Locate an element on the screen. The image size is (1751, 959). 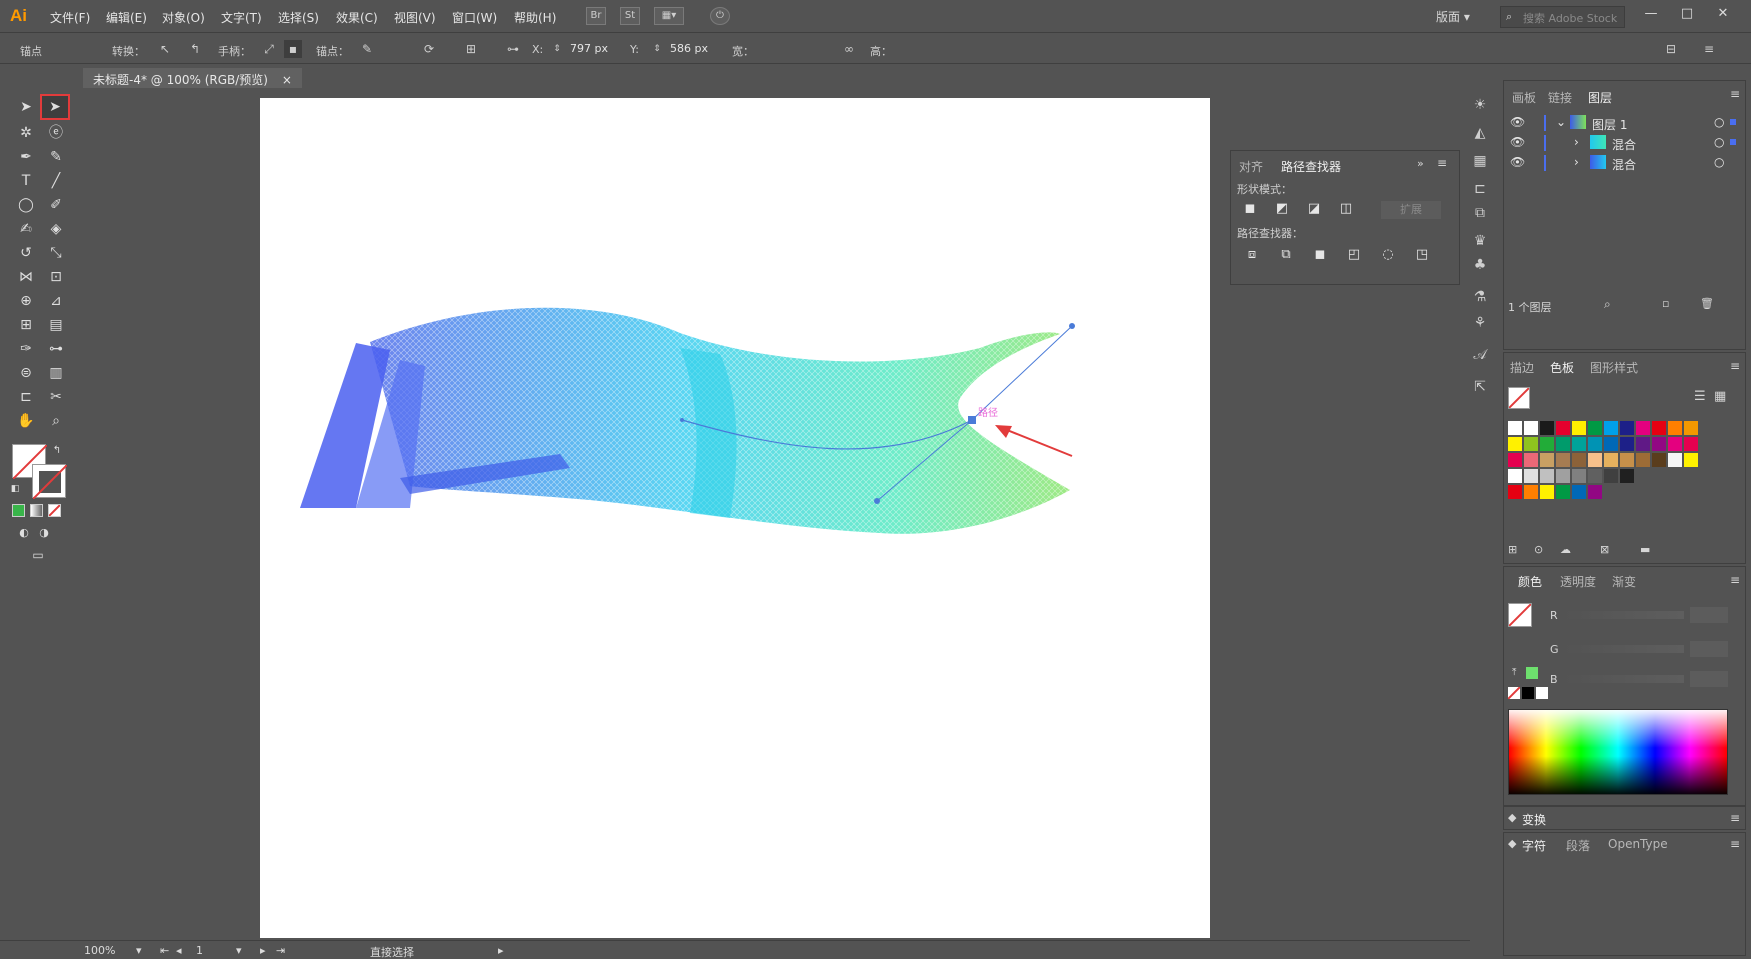
black-color-swatch is located at coordinates (1528, 693).